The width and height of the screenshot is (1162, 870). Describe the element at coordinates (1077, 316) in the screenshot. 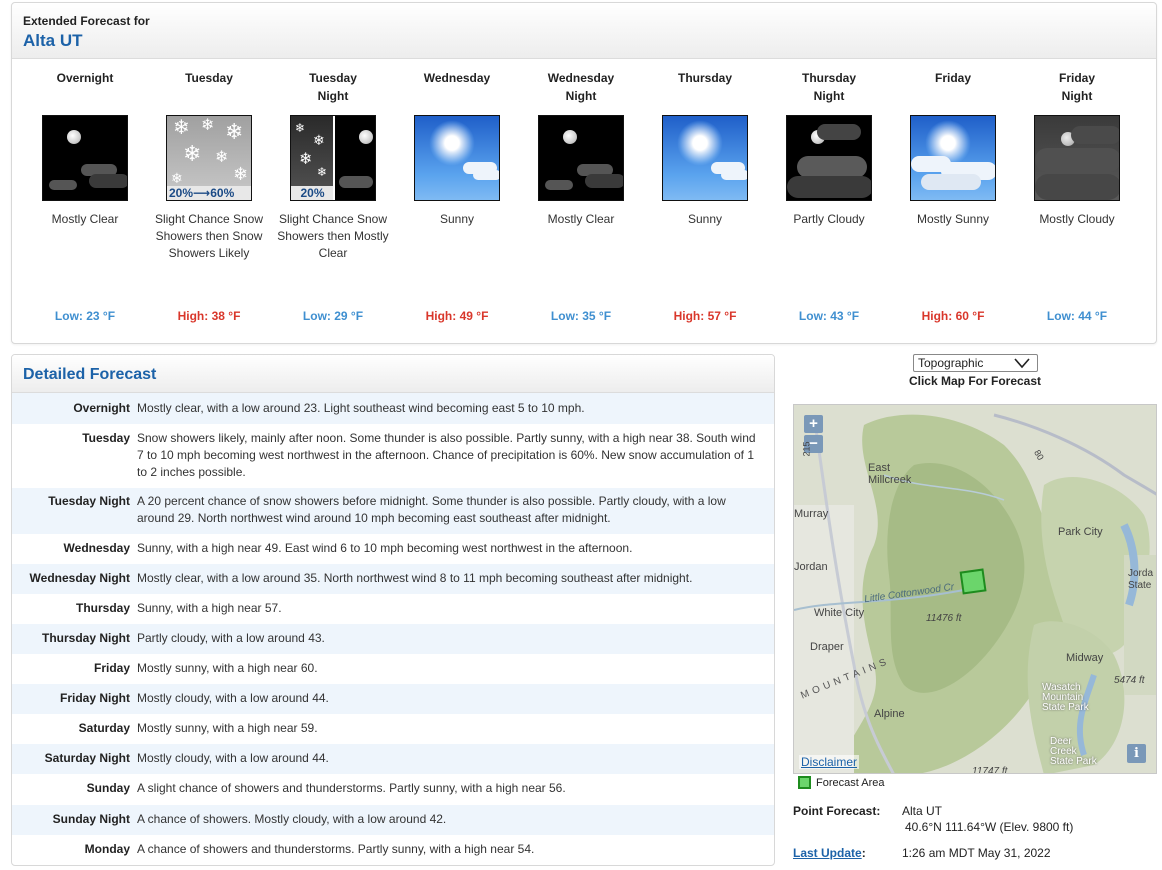

I see `period-temp: Low: 44 °F` at that location.